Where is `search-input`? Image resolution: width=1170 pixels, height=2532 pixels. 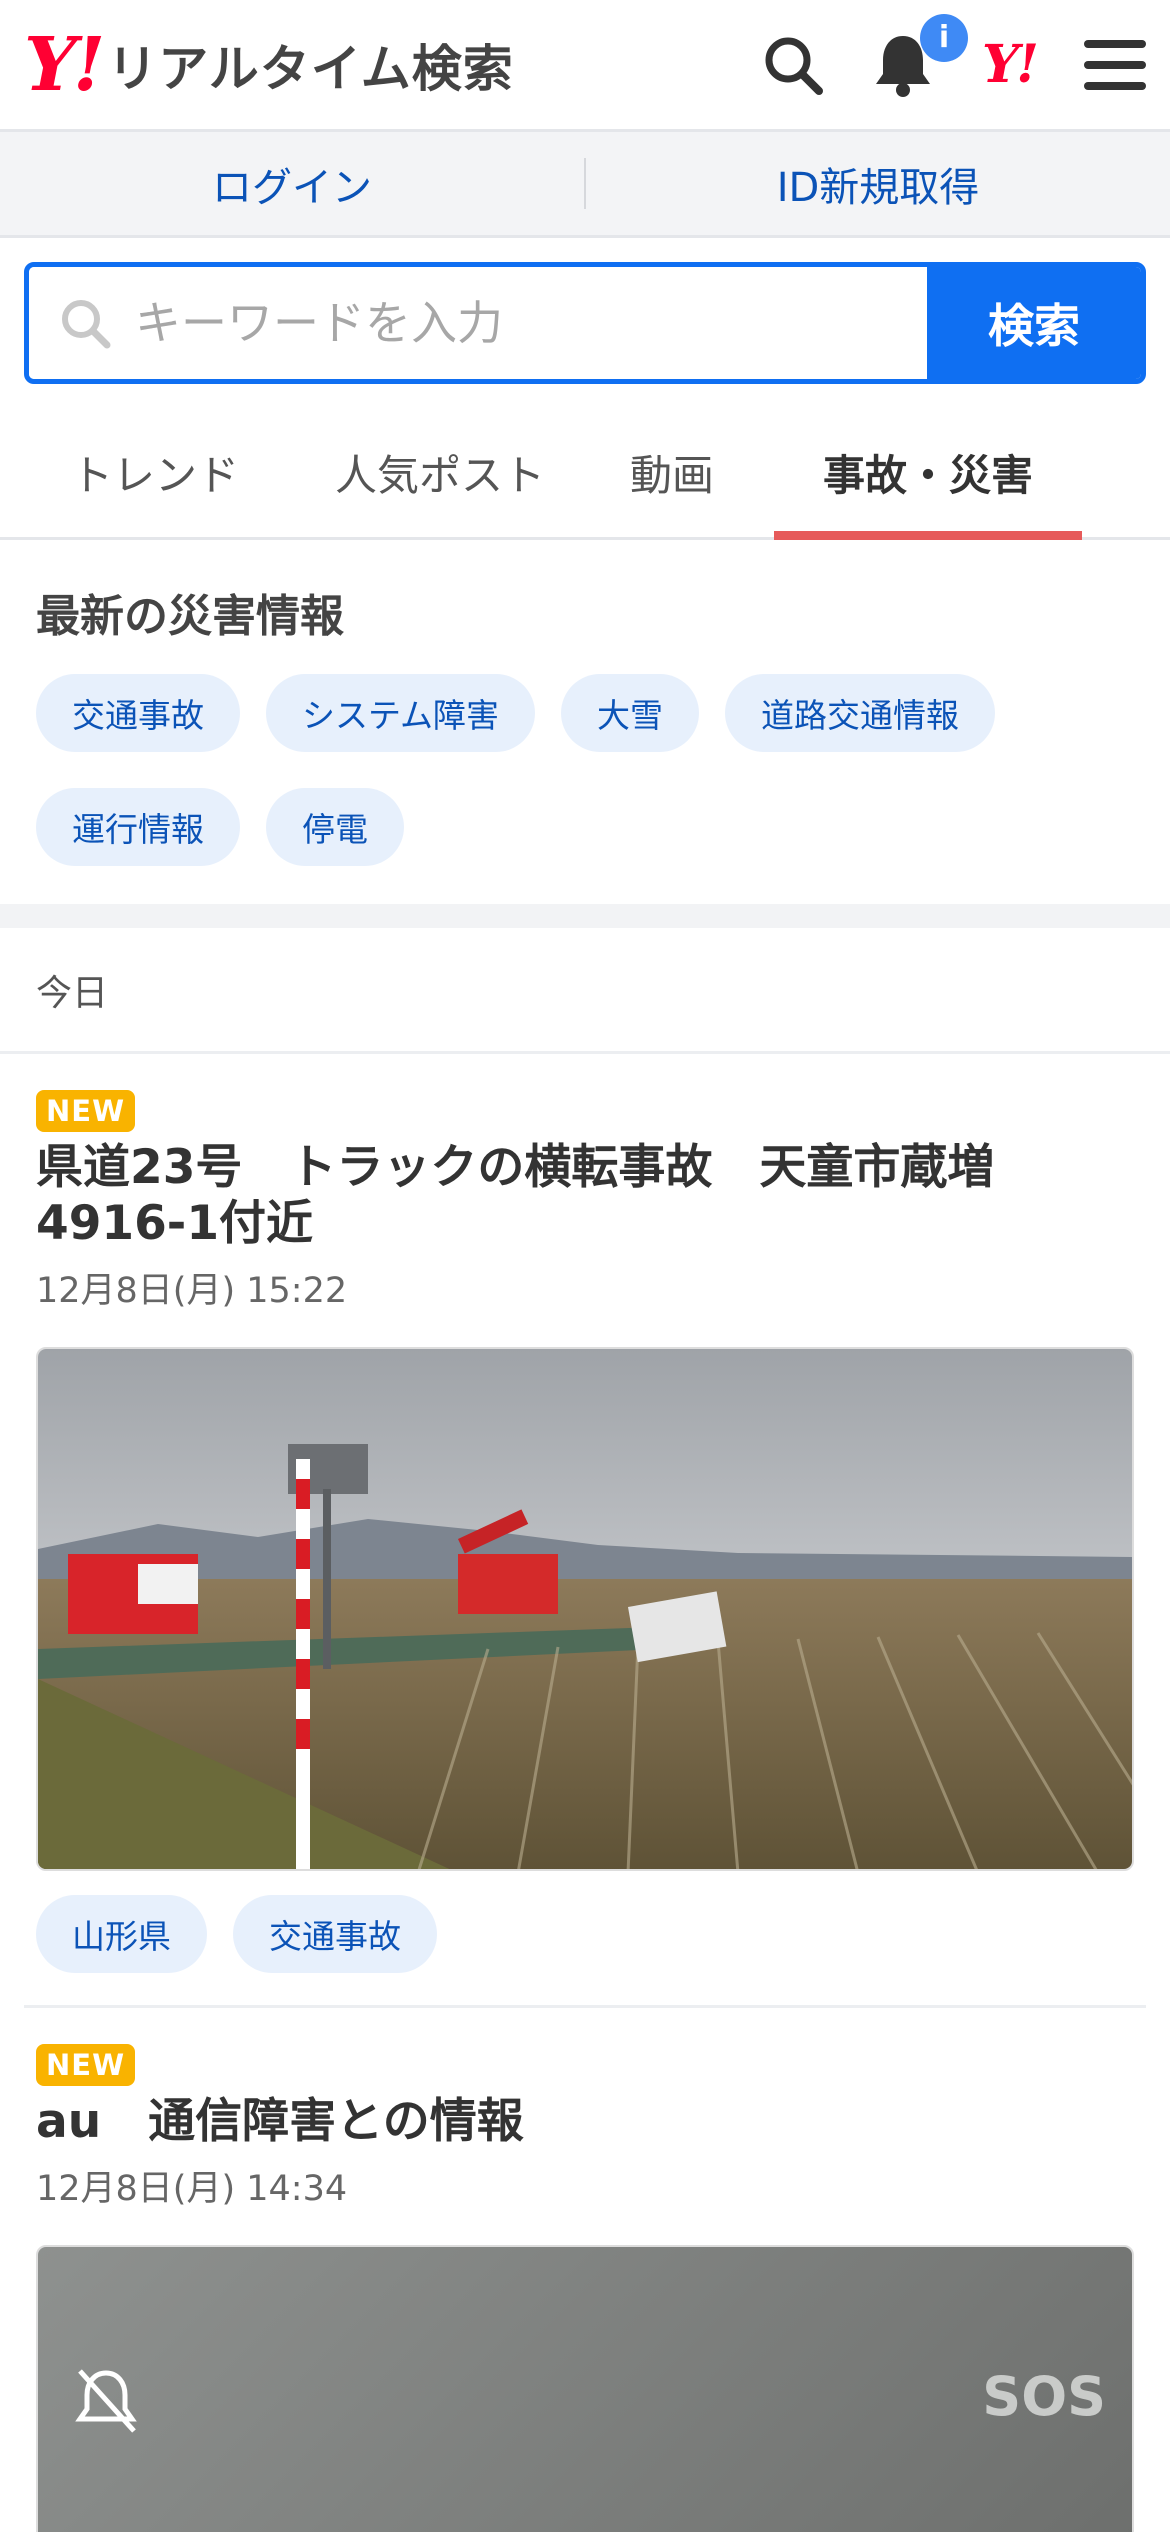
search-input is located at coordinates (485, 323).